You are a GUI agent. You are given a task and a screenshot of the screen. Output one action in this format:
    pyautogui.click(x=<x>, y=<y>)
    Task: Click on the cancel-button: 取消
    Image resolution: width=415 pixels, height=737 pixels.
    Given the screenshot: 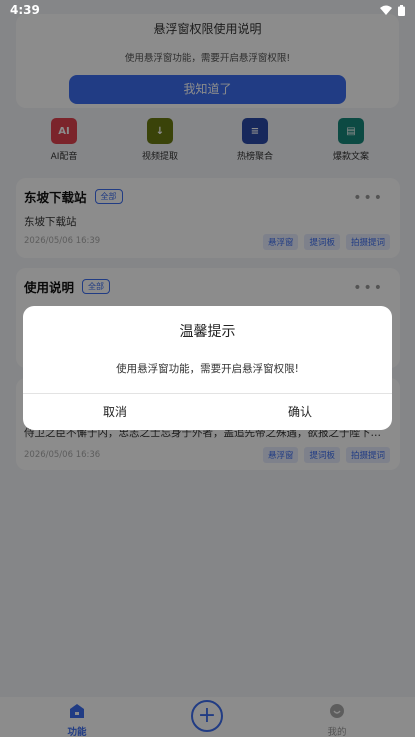 What is the action you would take?
    pyautogui.click(x=115, y=412)
    